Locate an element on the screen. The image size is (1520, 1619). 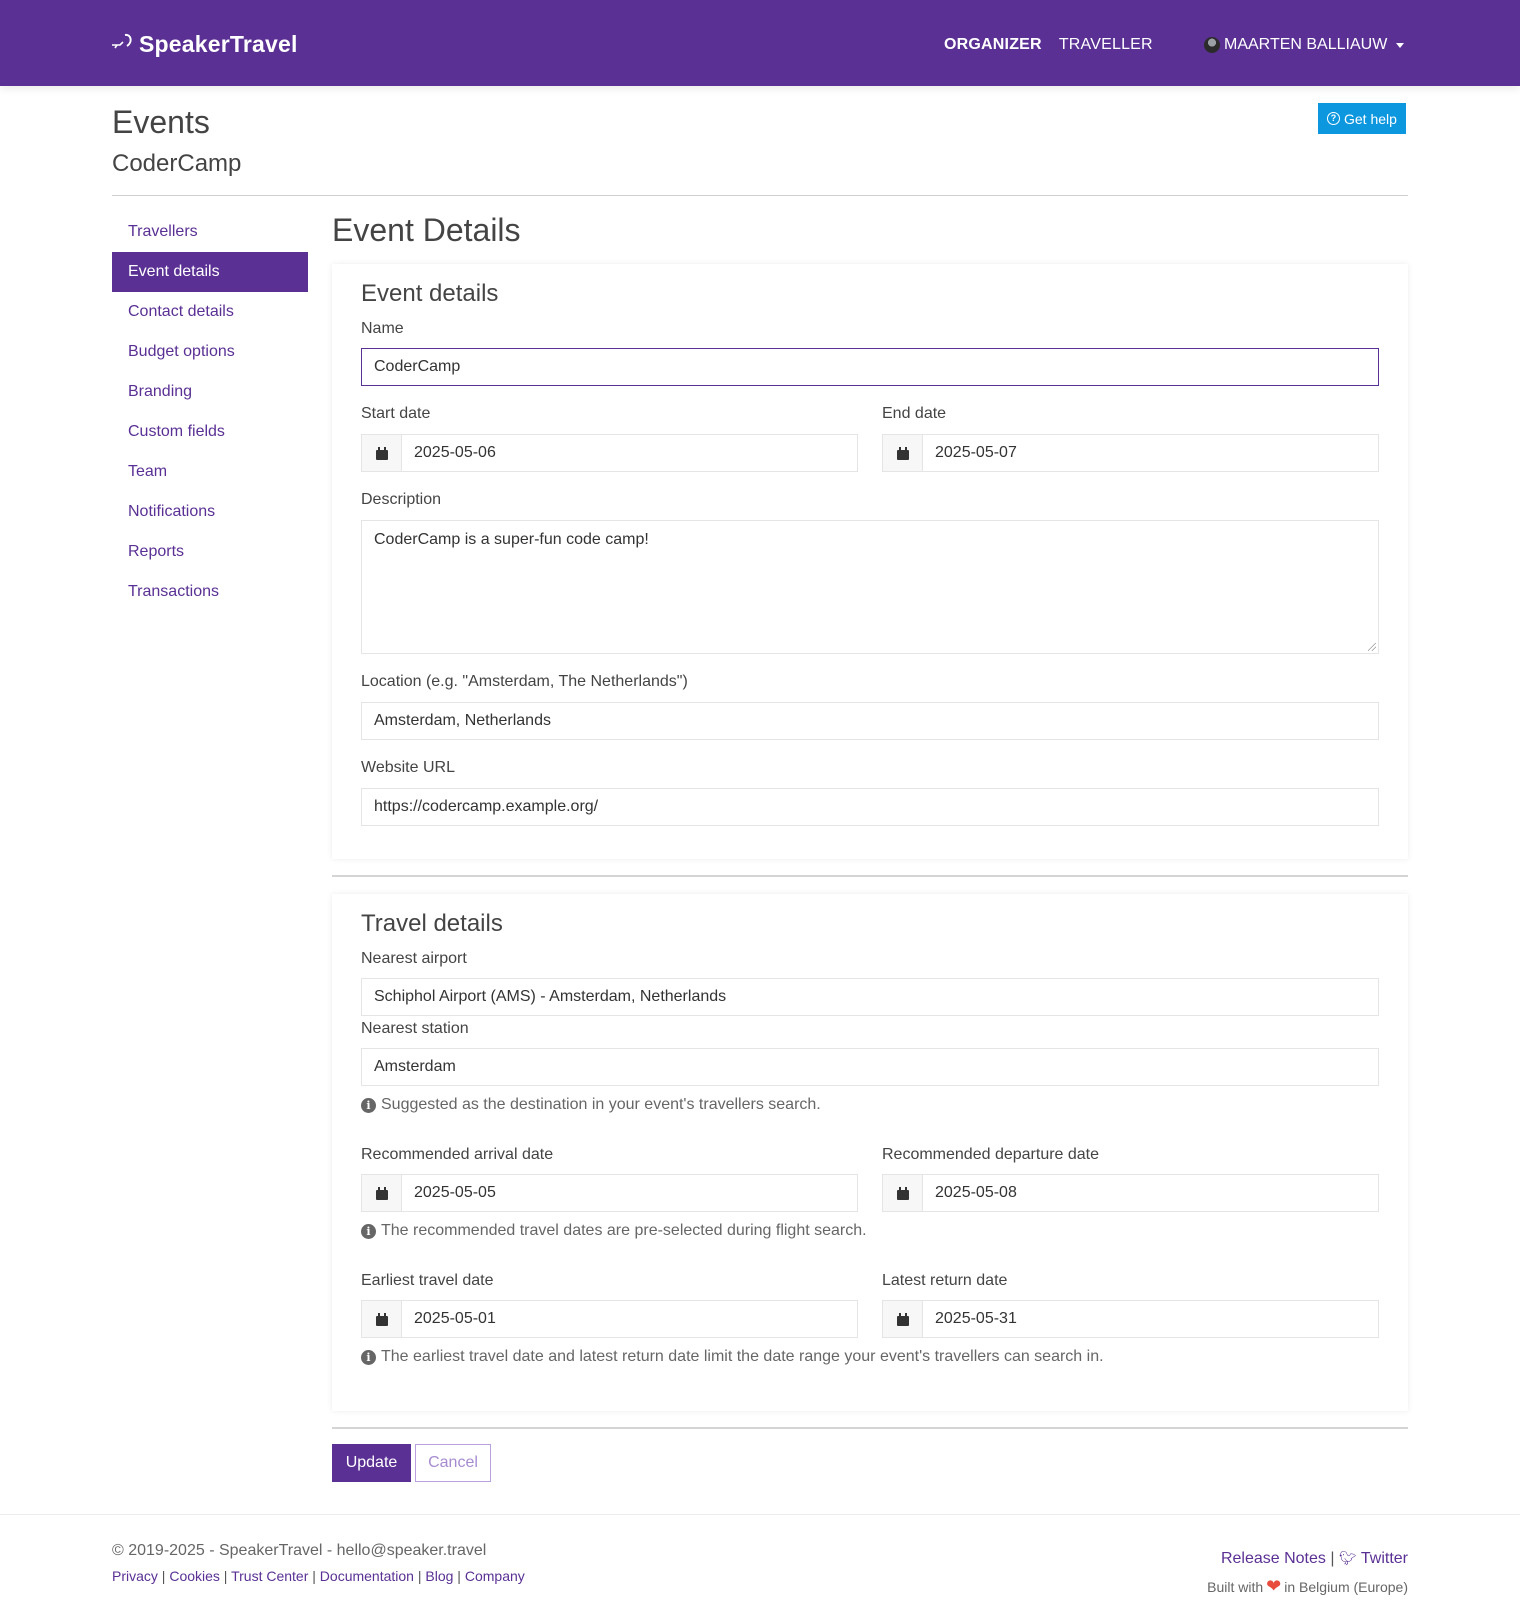
station-input: Amsterdam is located at coordinates (870, 1067).